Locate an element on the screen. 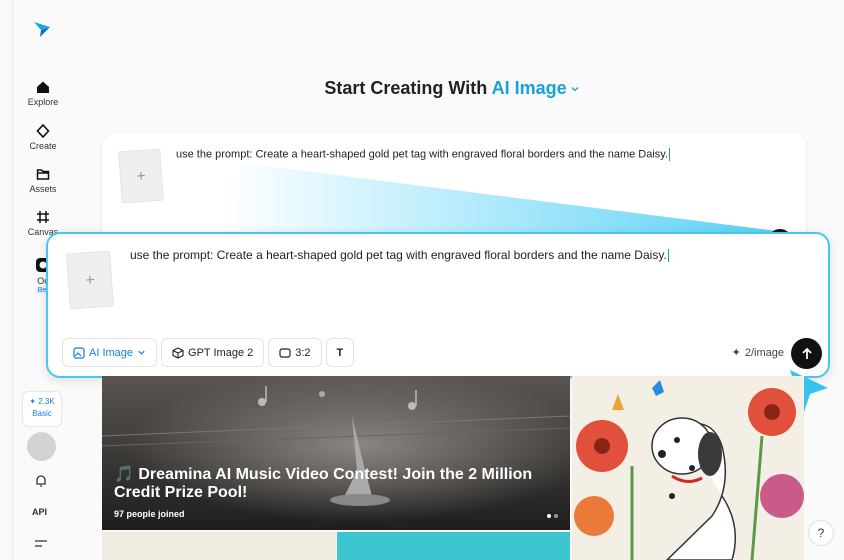  api-link: API is located at coordinates (39, 512).